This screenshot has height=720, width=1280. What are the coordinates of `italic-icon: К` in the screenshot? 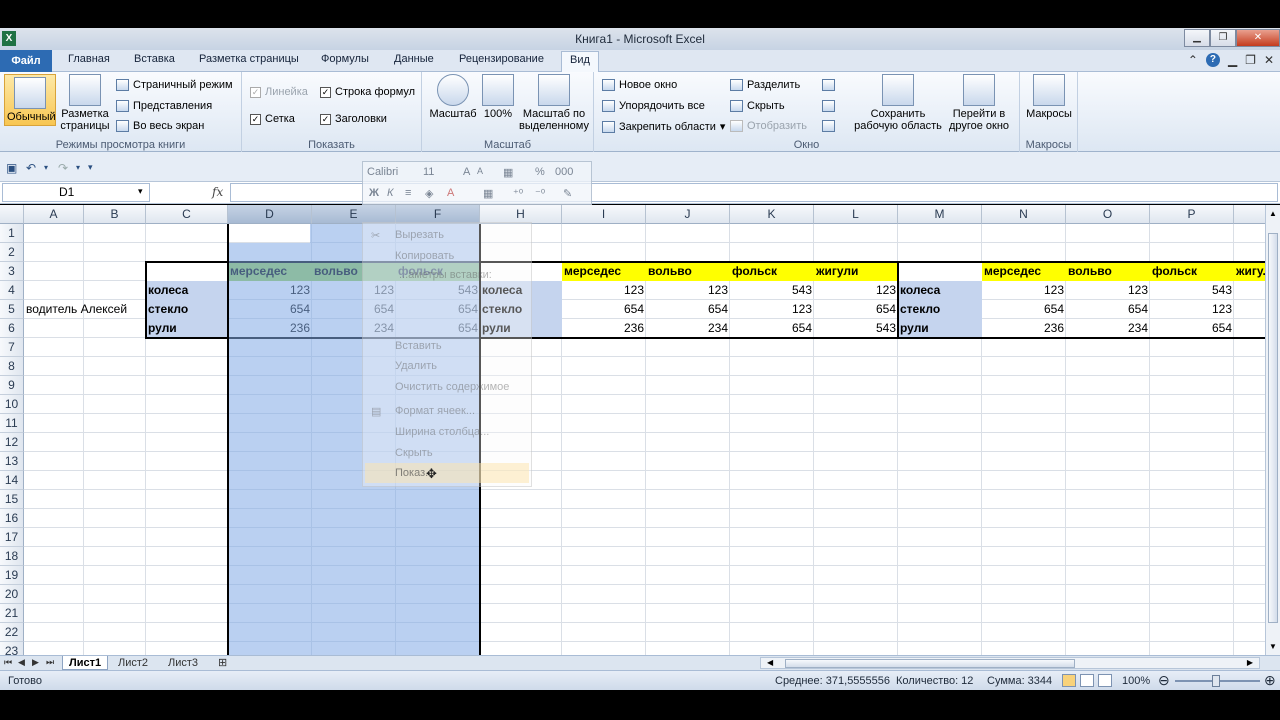 It's located at (390, 193).